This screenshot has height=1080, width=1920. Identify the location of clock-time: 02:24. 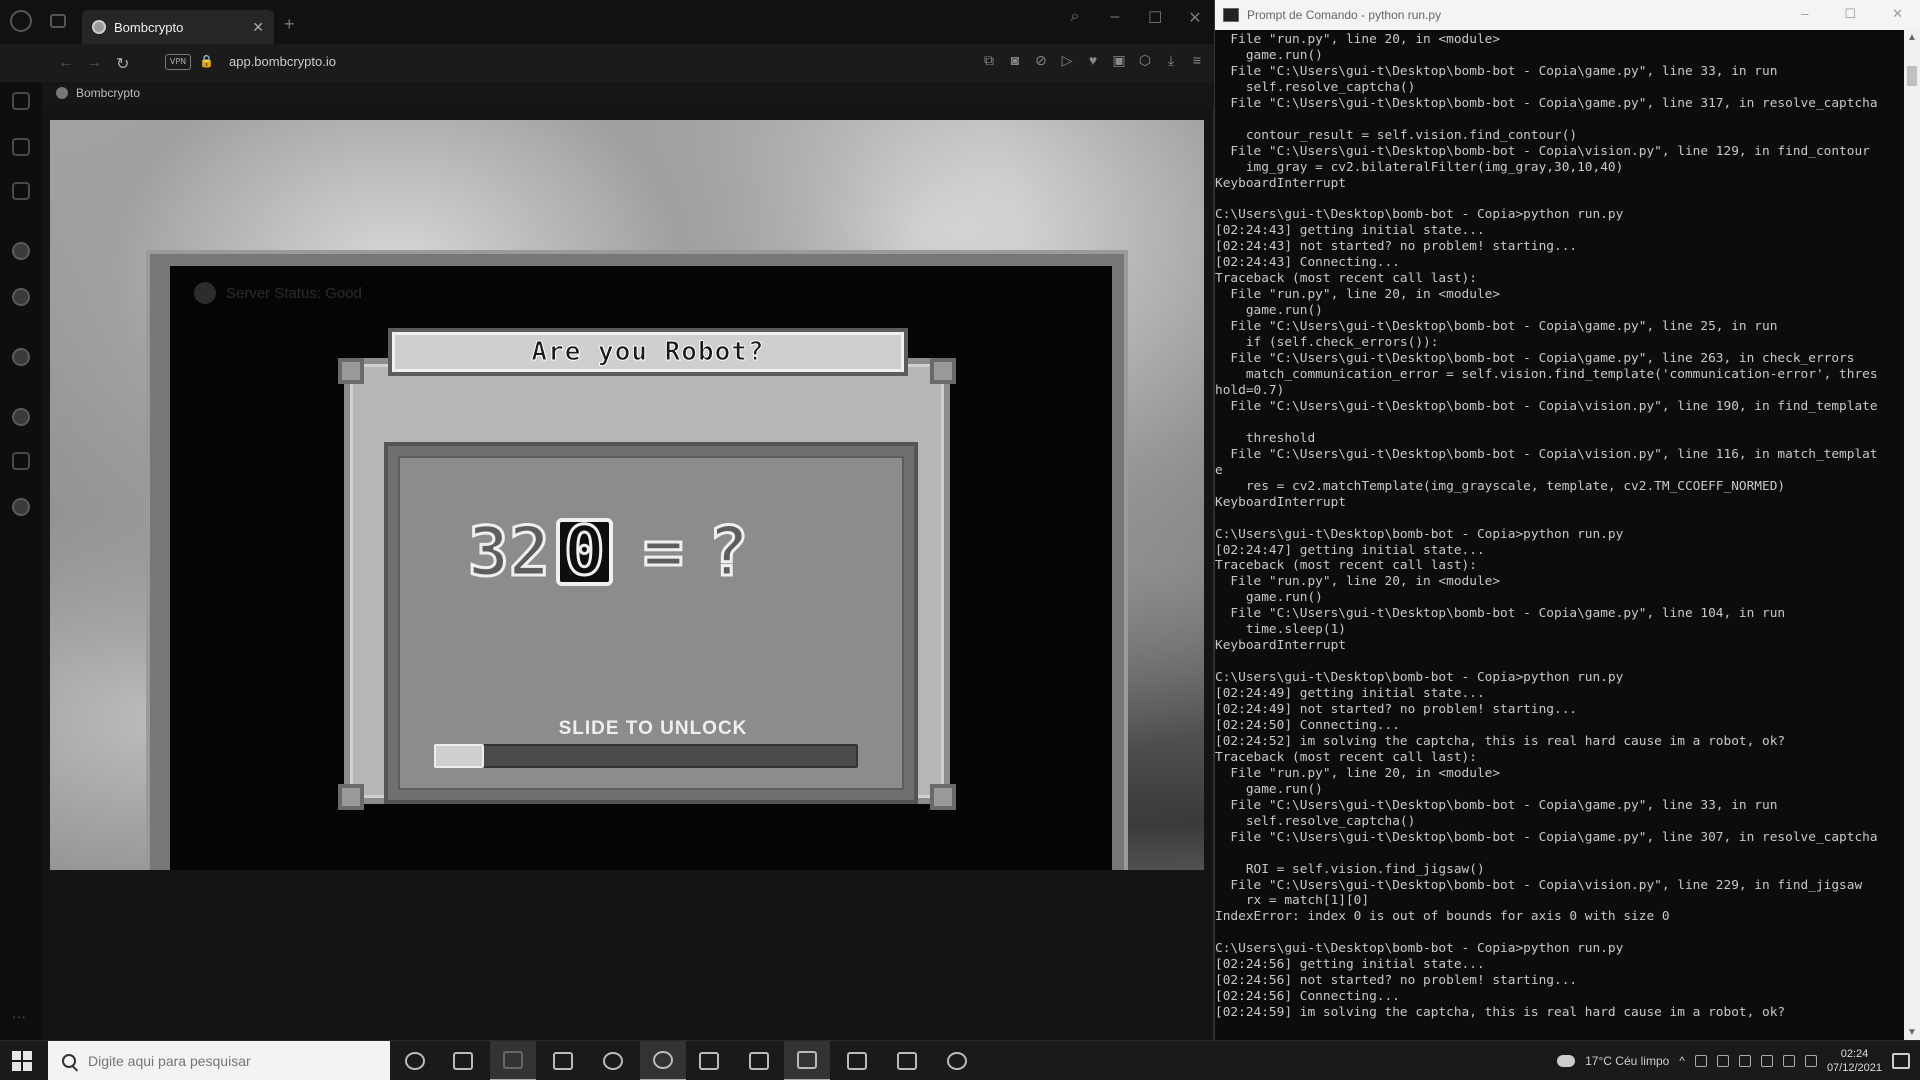
(1854, 1054).